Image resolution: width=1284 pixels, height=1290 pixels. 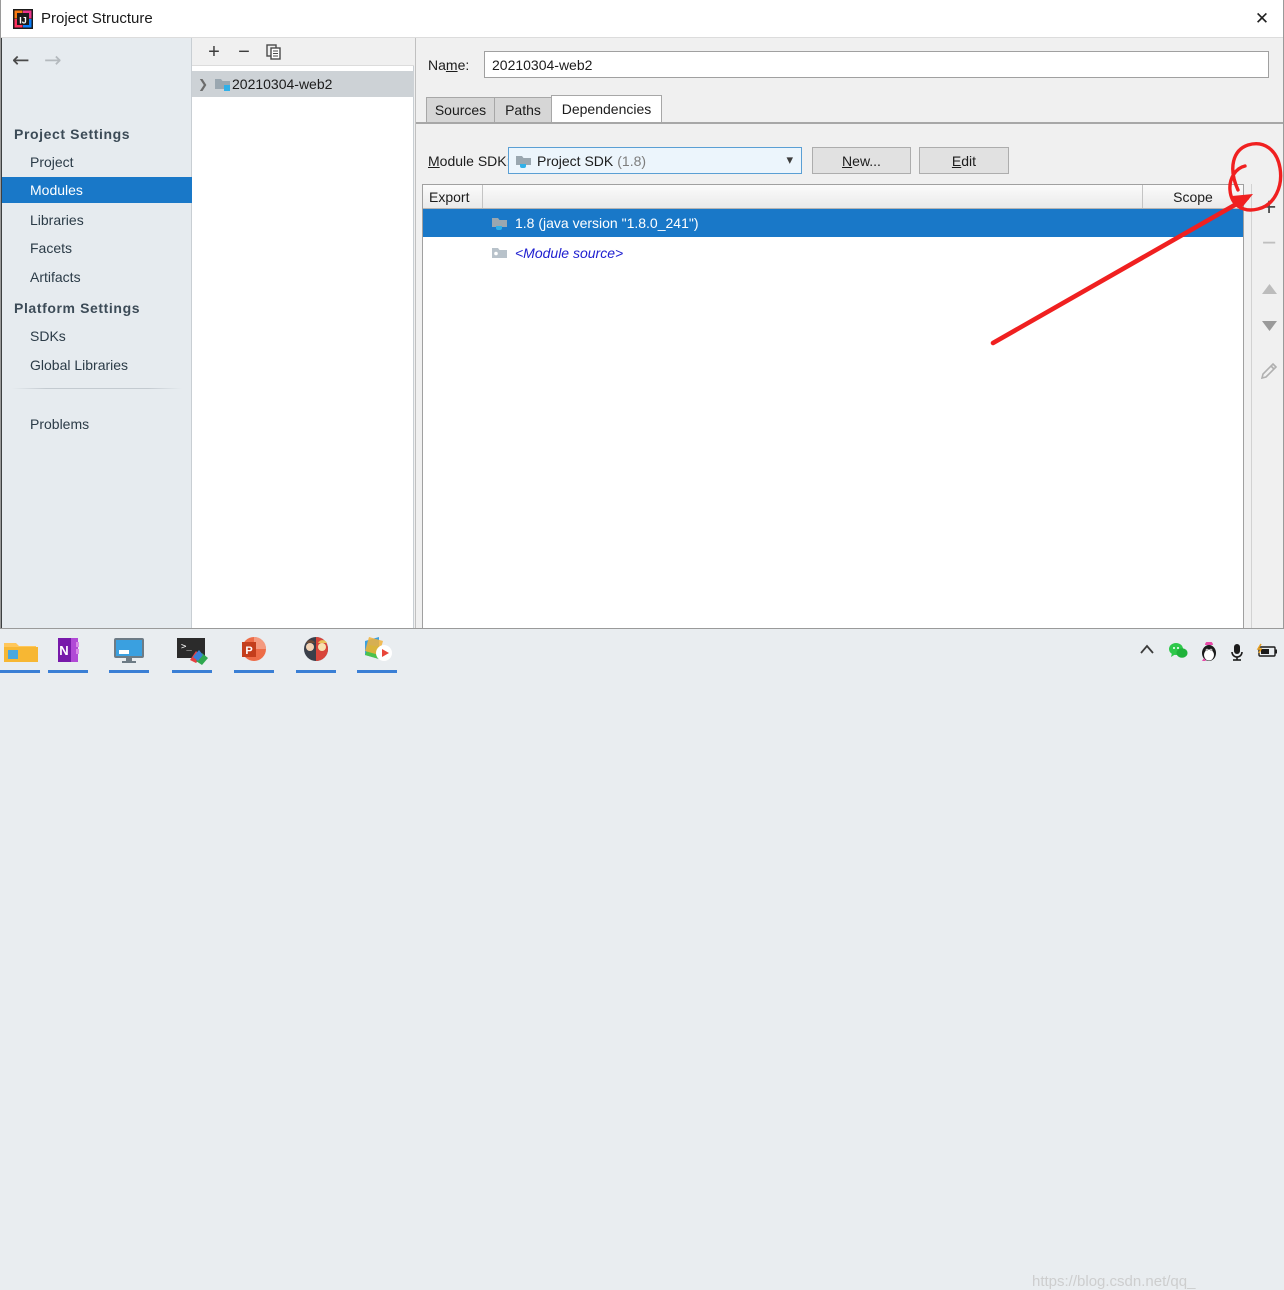 What do you see at coordinates (453, 196) in the screenshot?
I see `column-header-export: Export` at bounding box center [453, 196].